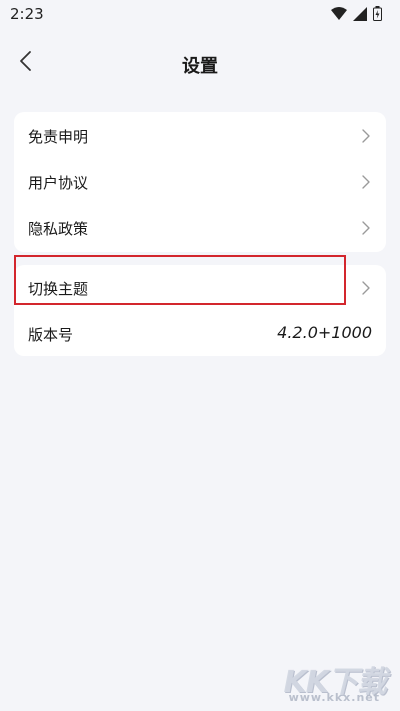  I want to click on battery-icon, so click(377, 15).